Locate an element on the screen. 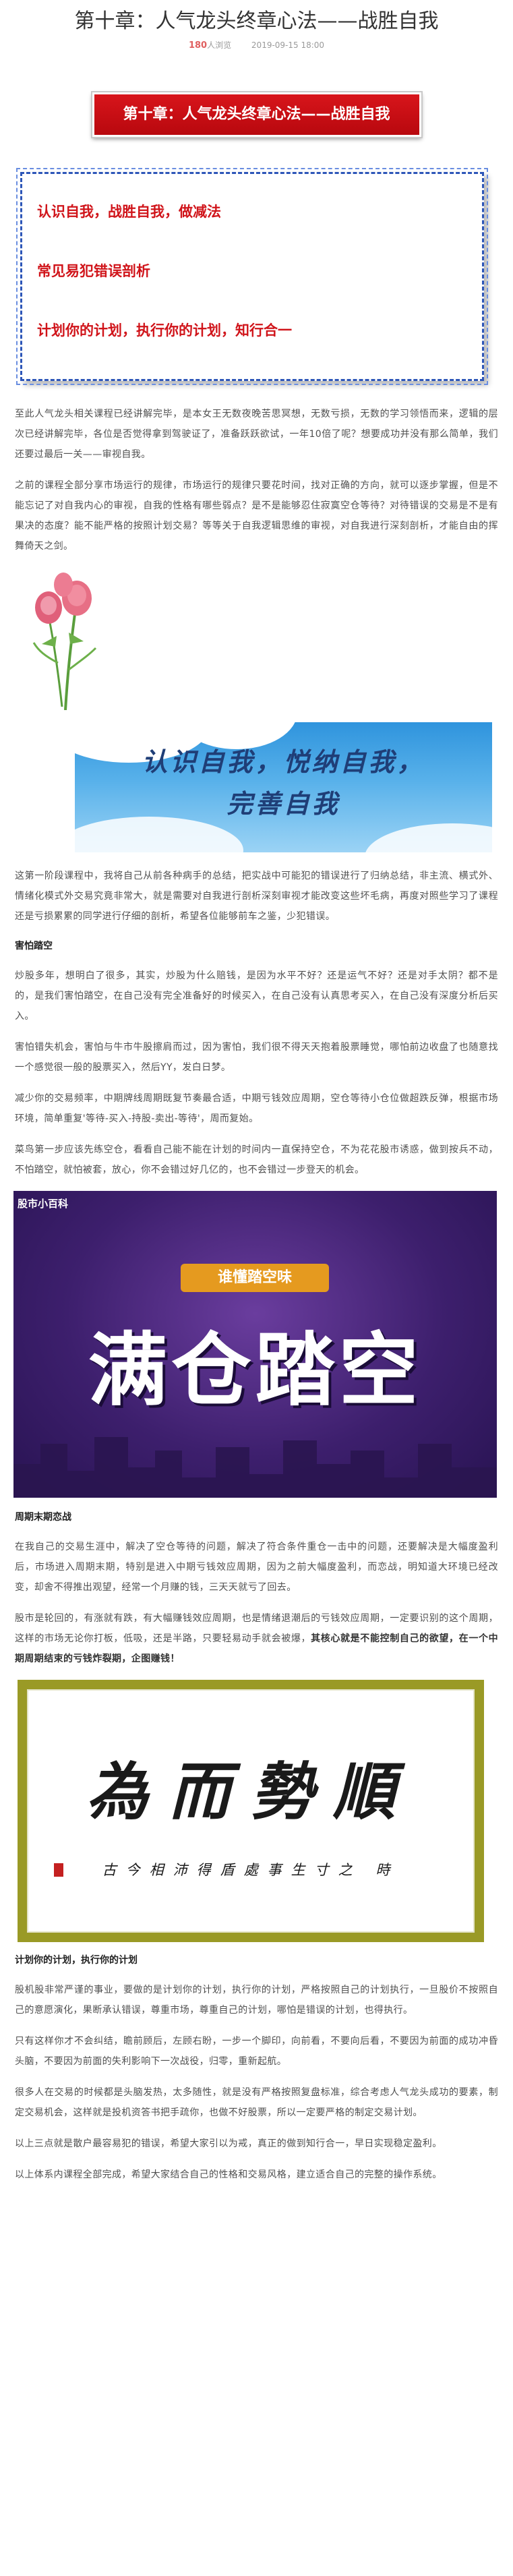  outline-item: 认识自我，战胜自我，做减法 is located at coordinates (129, 212).